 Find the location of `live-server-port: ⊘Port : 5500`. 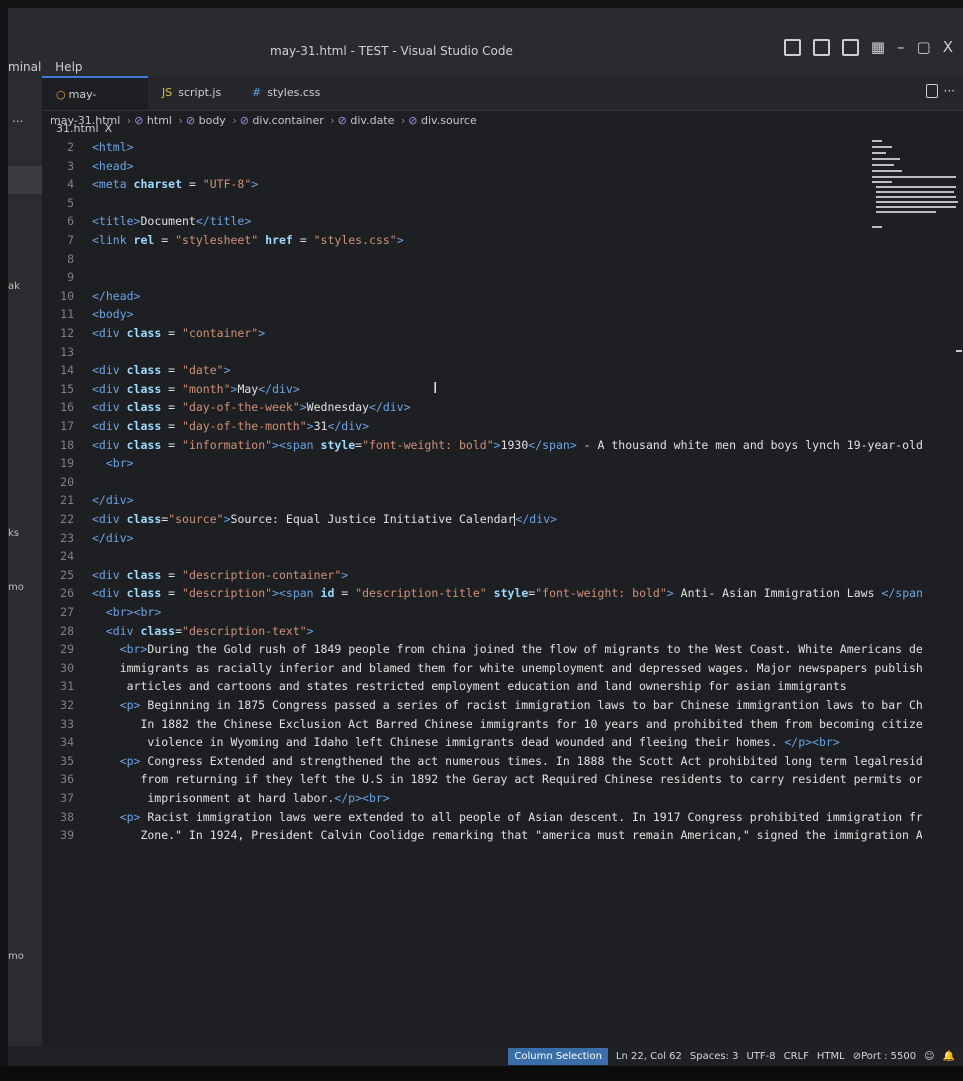

live-server-port: ⊘Port : 5500 is located at coordinates (884, 1056).